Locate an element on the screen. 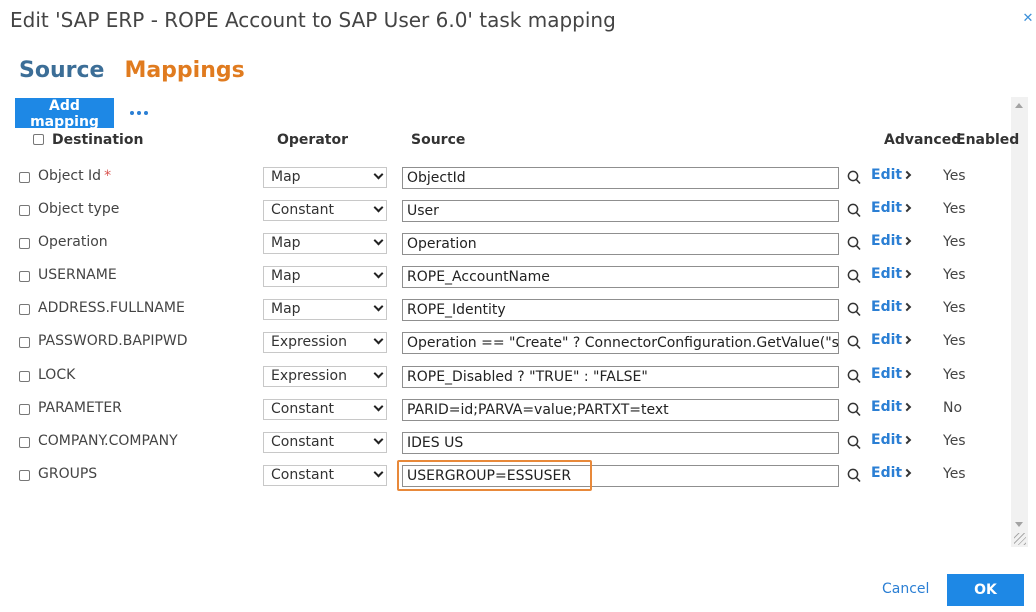  source-input: ROPE_Disabled ? "TRUE" : "FALSE" is located at coordinates (620, 377).